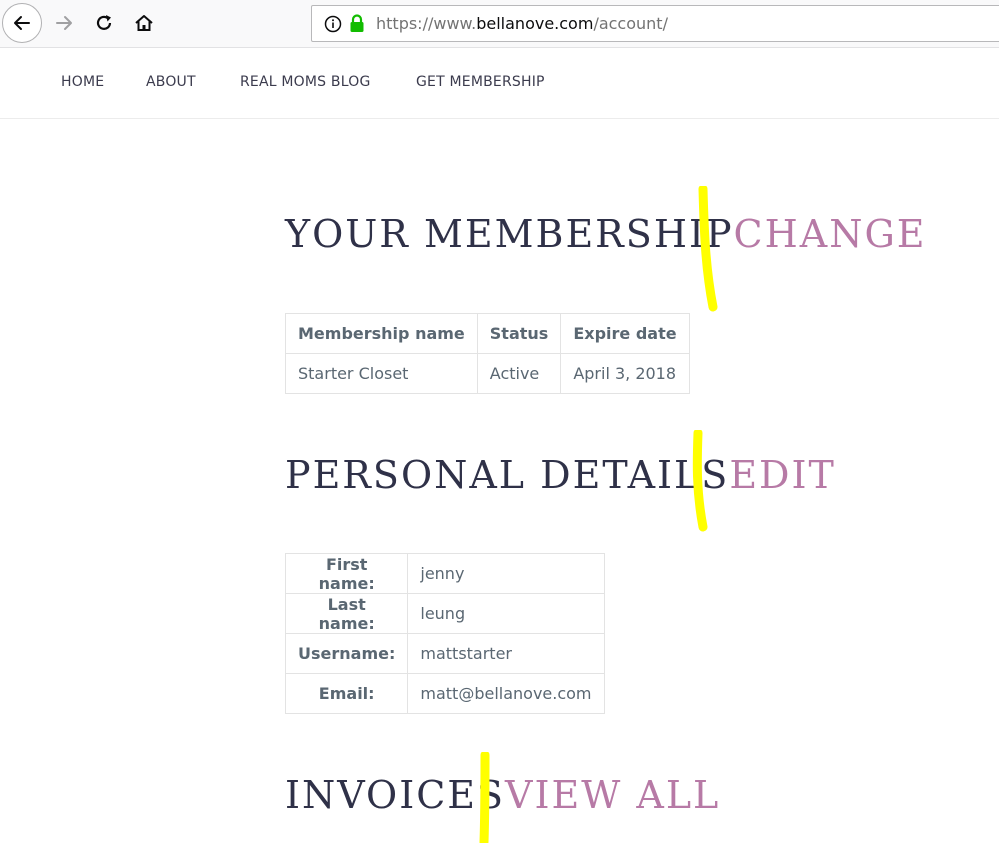 Image resolution: width=999 pixels, height=843 pixels. I want to click on reload-icon, so click(104, 22).